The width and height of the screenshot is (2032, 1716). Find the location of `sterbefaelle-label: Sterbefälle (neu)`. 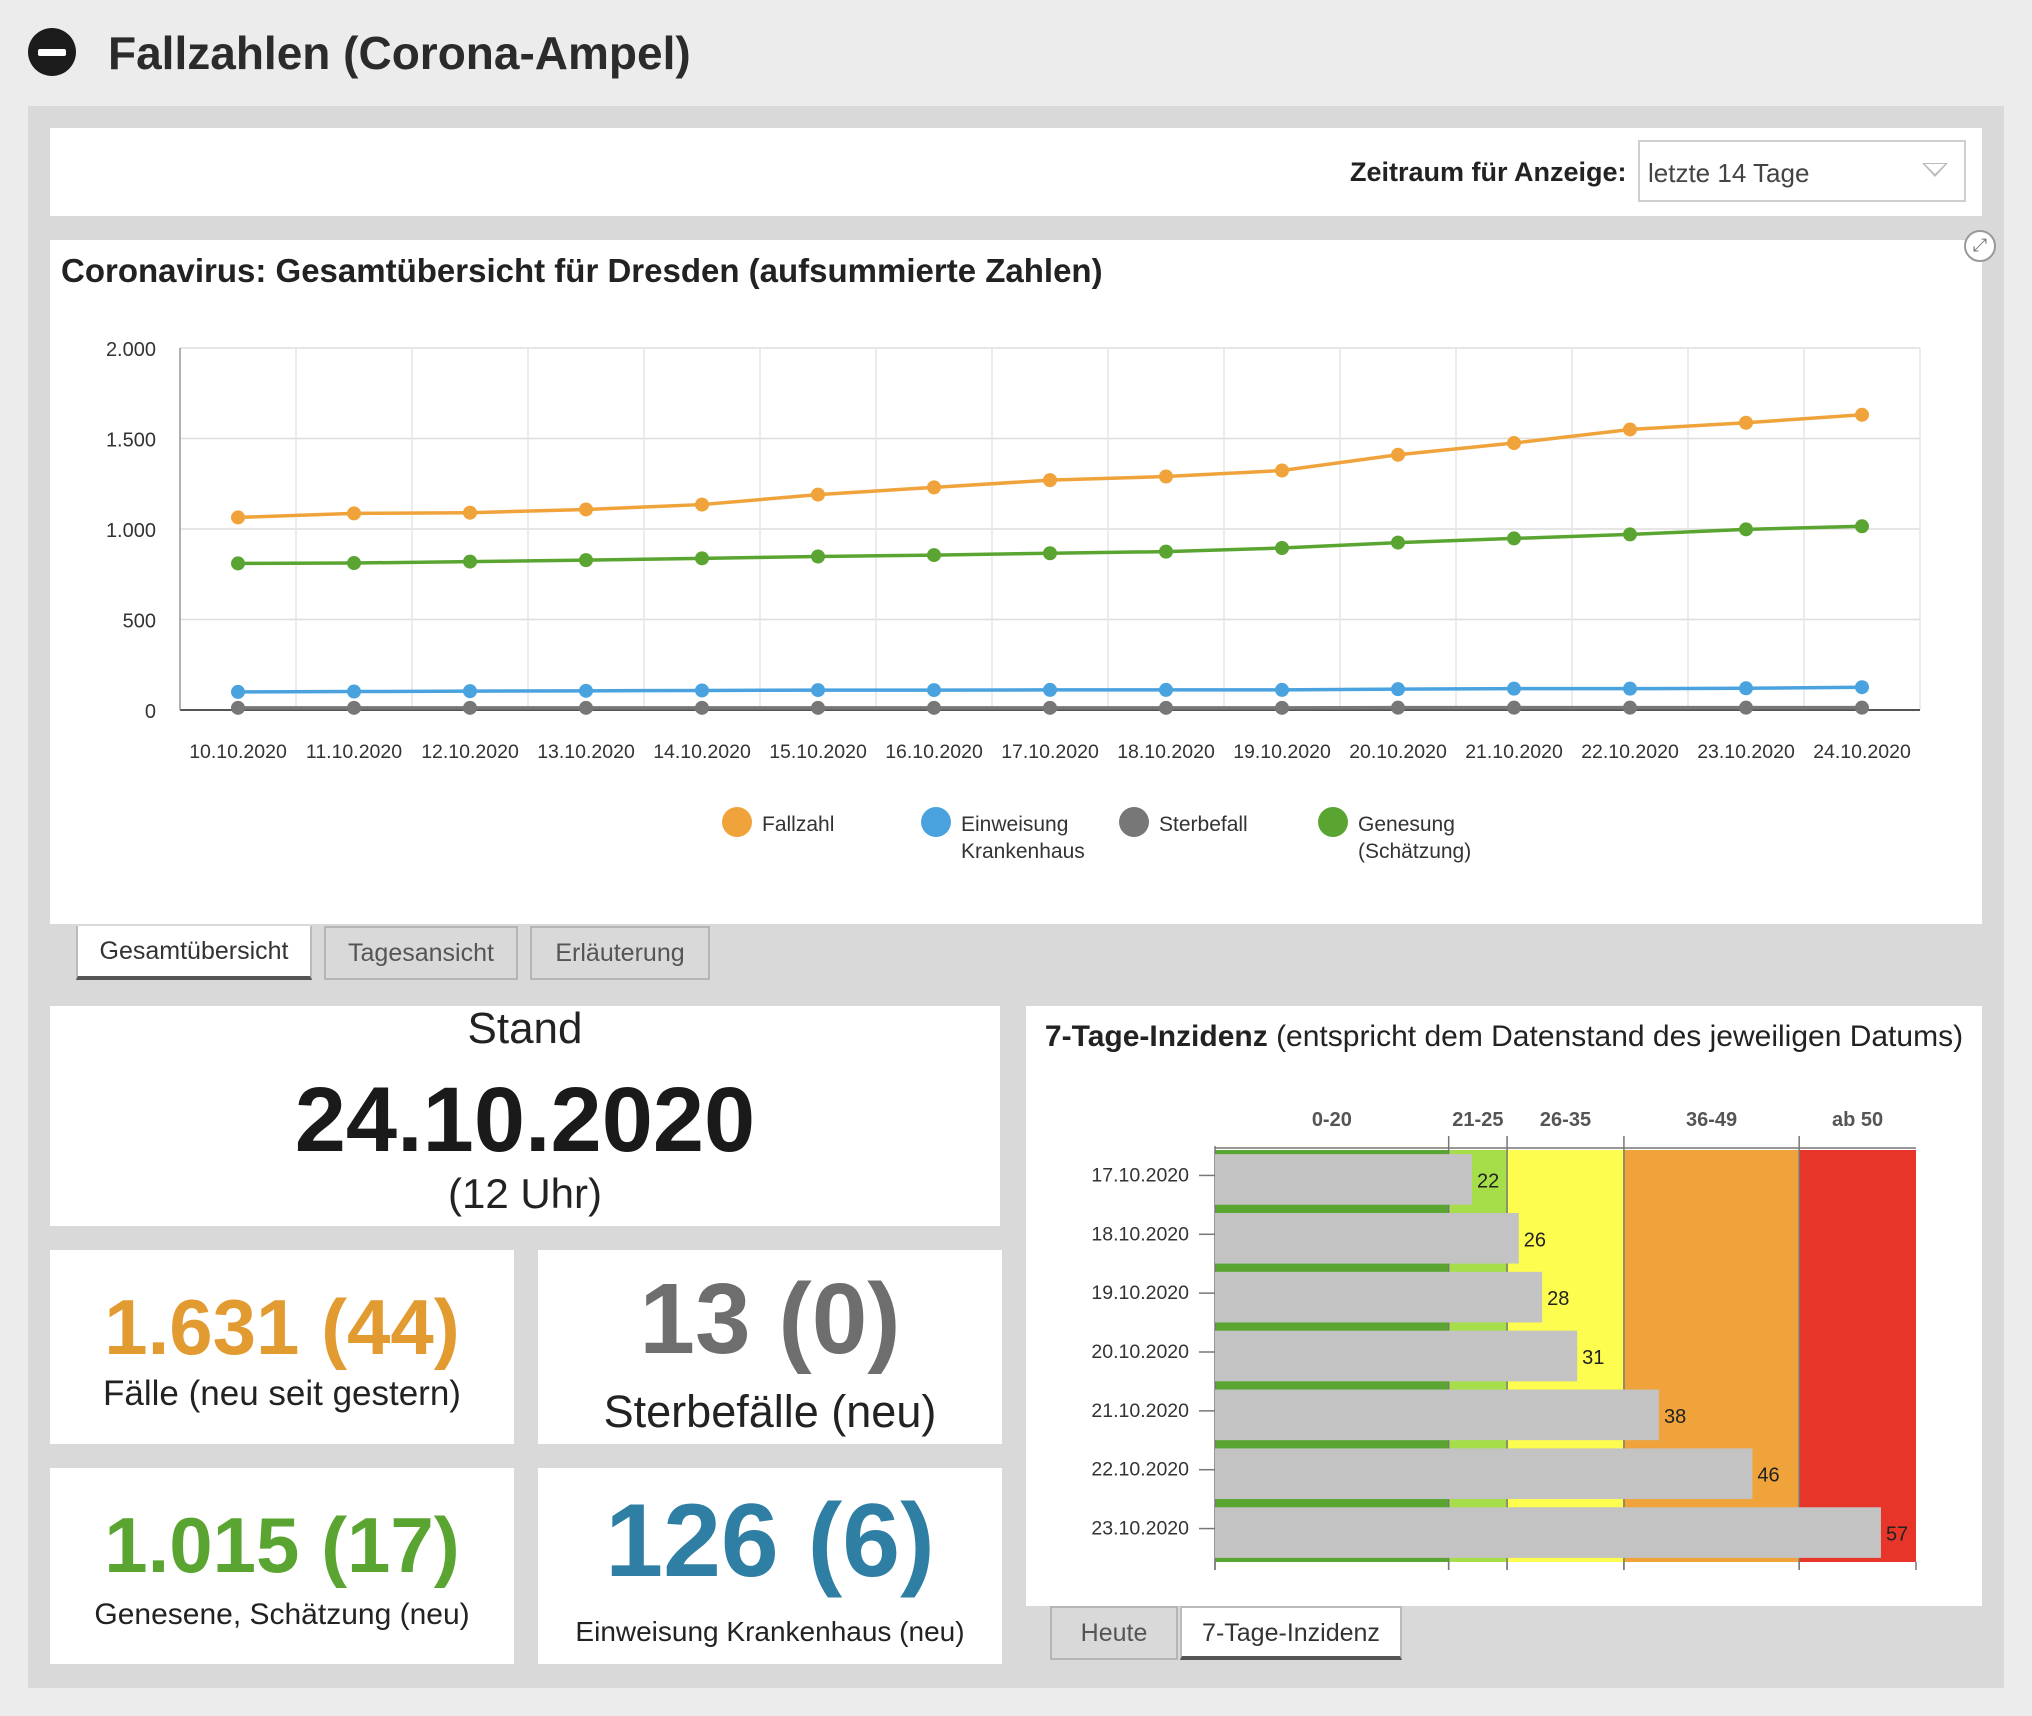

sterbefaelle-label: Sterbefälle (neu) is located at coordinates (770, 1411).